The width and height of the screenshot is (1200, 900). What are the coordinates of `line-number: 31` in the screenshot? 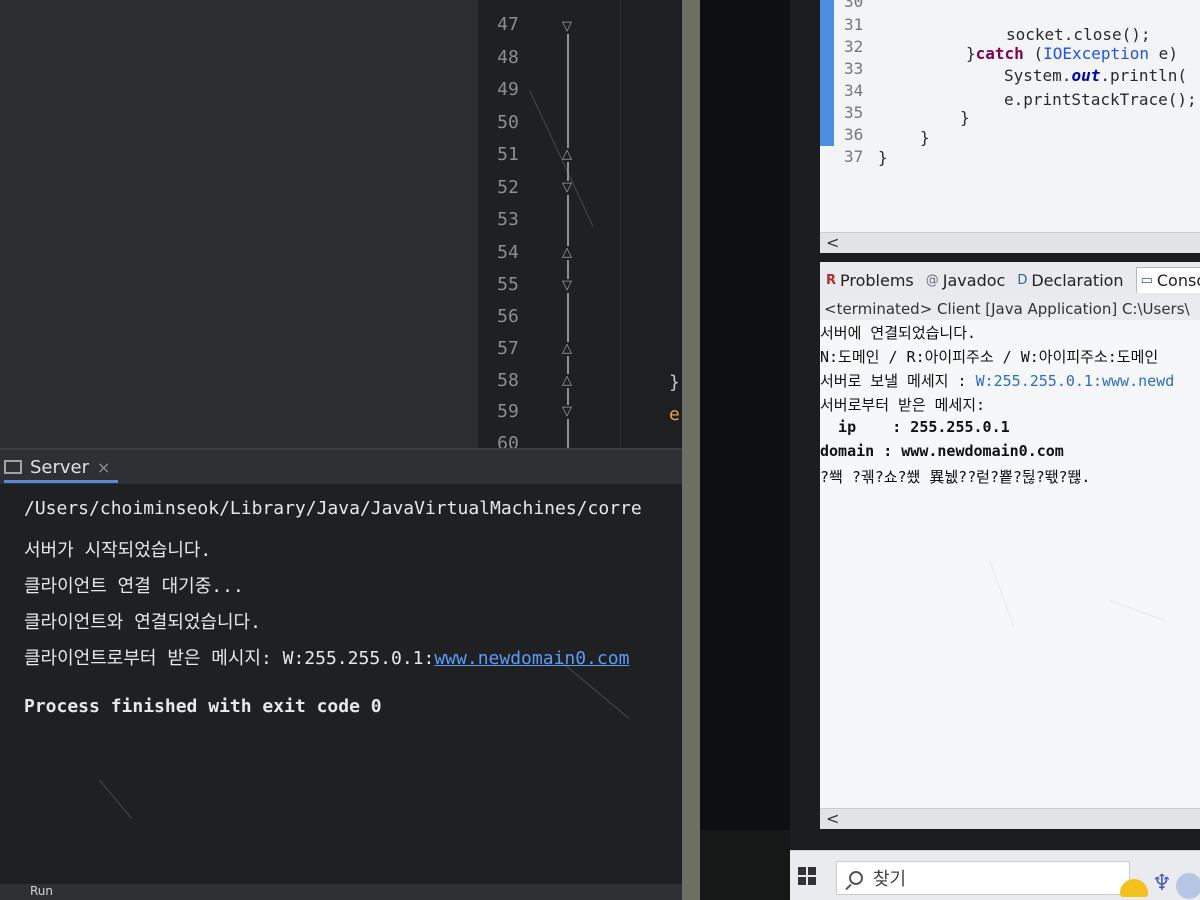 It's located at (854, 24).